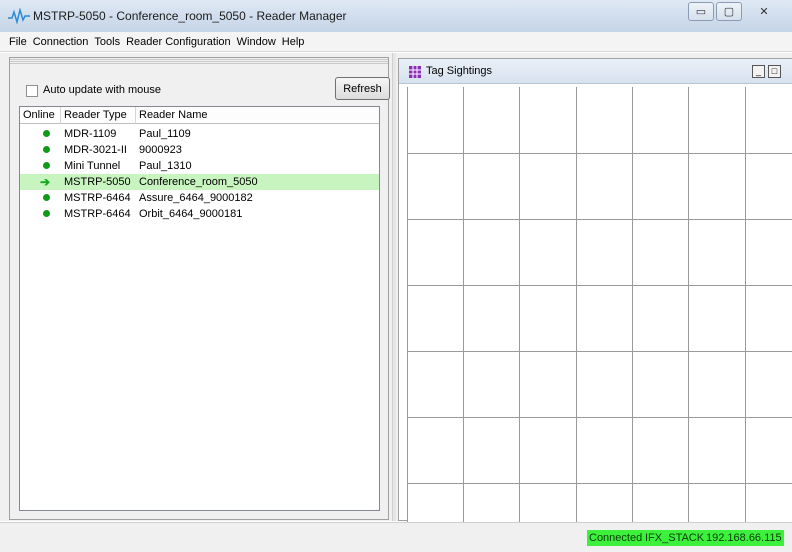  Describe the element at coordinates (95, 150) in the screenshot. I see `reader-type: MDR-3021-II` at that location.